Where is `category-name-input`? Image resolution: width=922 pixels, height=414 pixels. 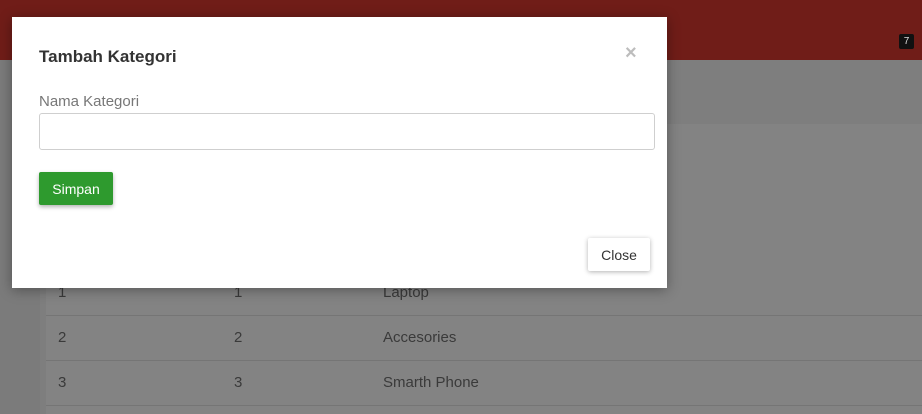
category-name-input is located at coordinates (347, 131).